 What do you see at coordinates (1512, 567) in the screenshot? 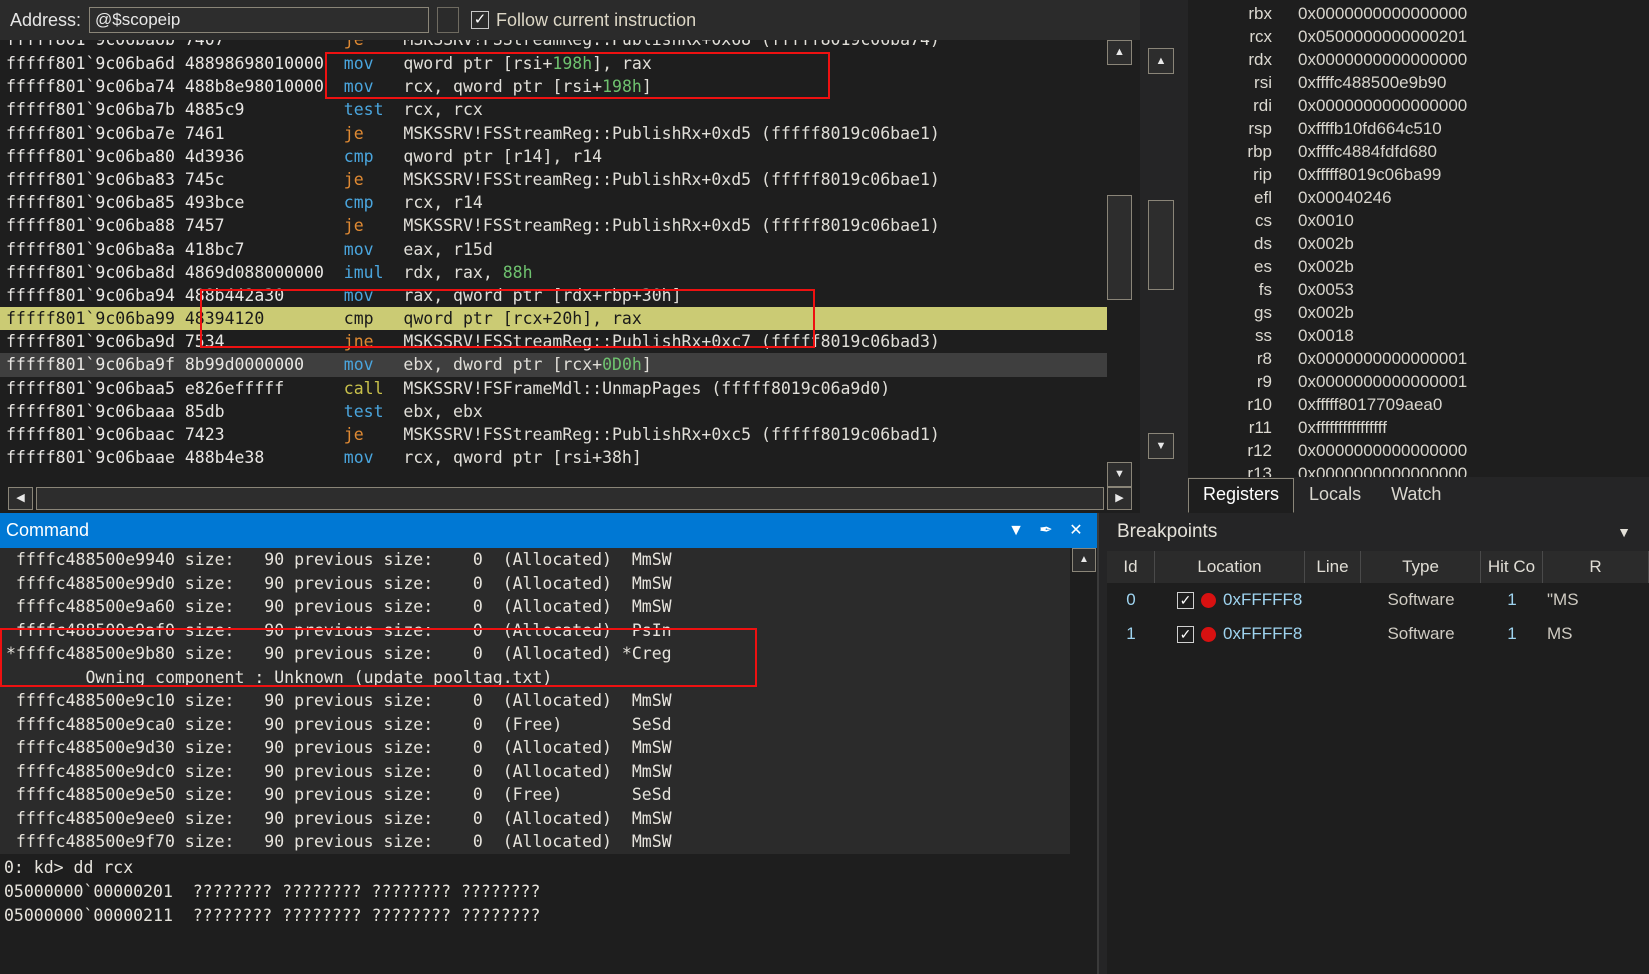
I see `breakpoints-column-header: Hit Co` at bounding box center [1512, 567].